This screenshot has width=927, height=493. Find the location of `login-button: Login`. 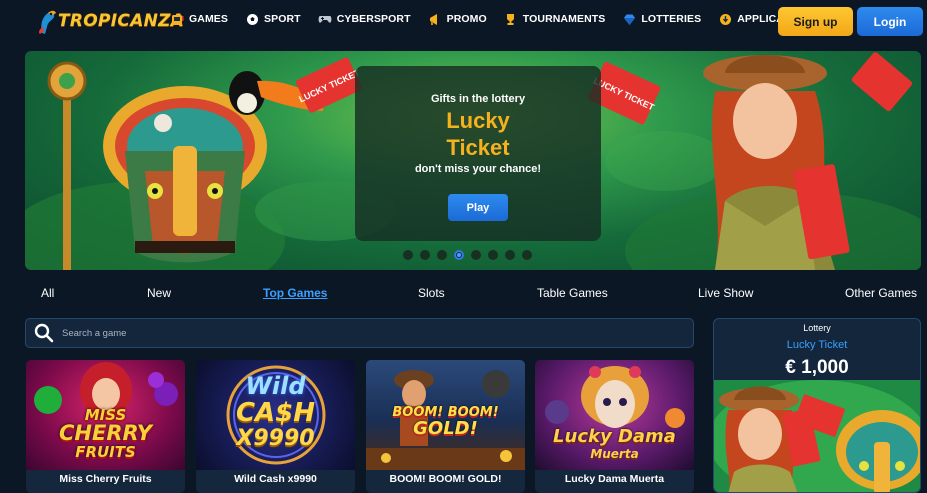

login-button: Login is located at coordinates (890, 21).